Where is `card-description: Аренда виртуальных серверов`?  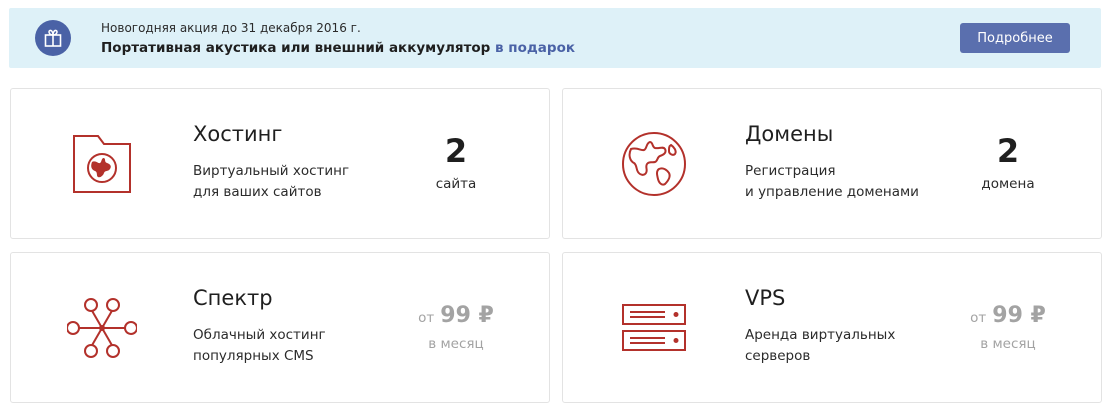
card-description: Аренда виртуальных серверов is located at coordinates (820, 346).